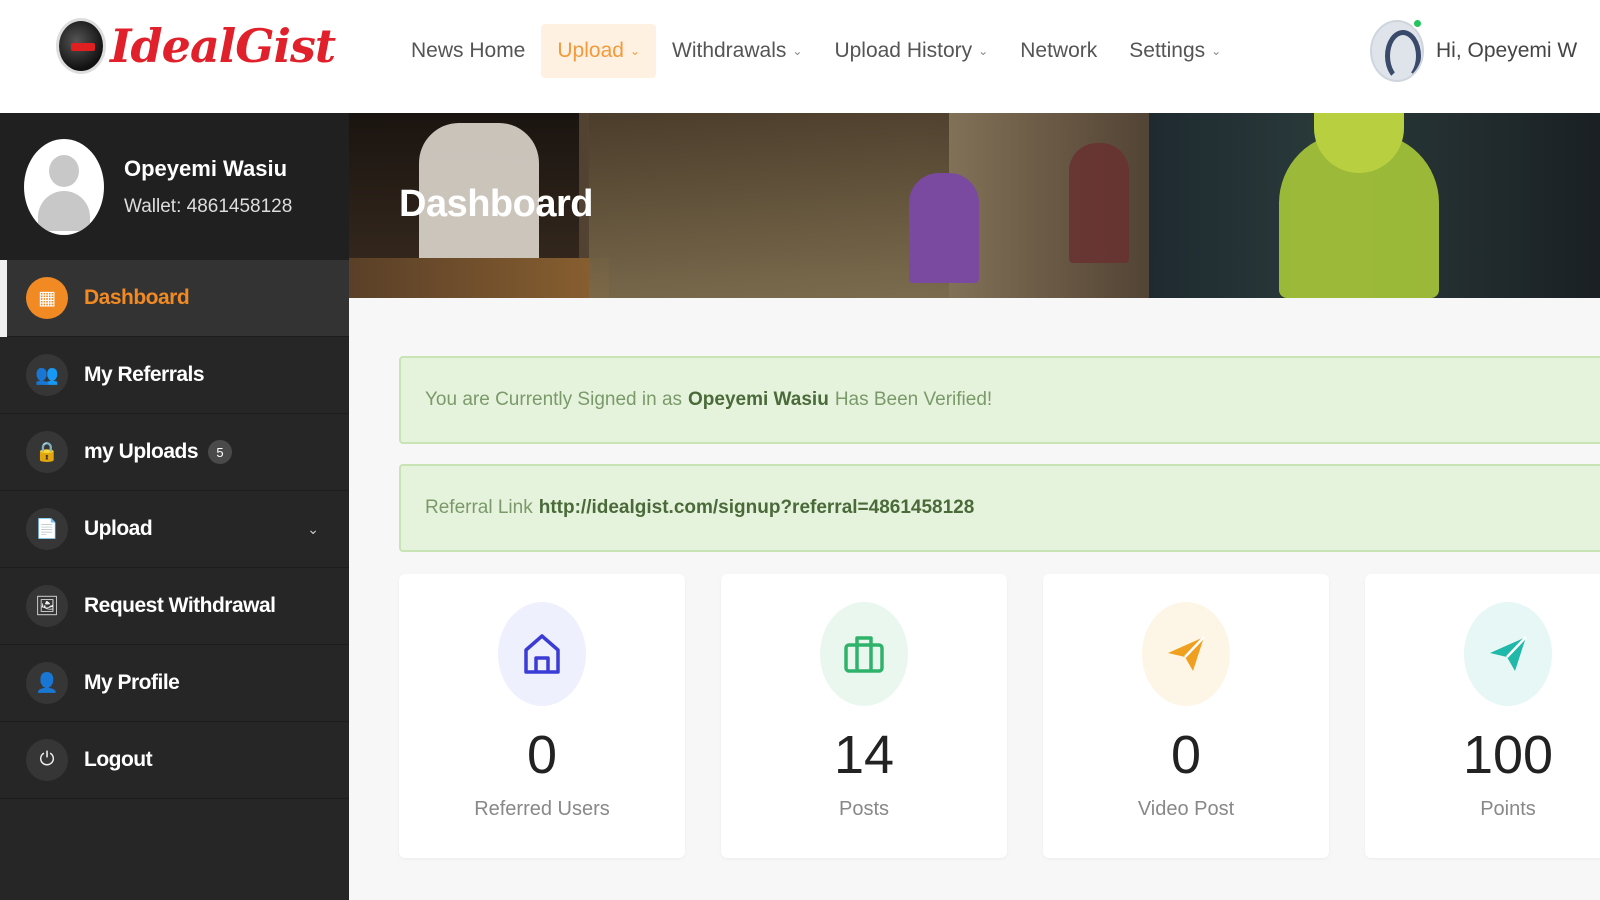 The height and width of the screenshot is (900, 1600). Describe the element at coordinates (174, 529) in the screenshot. I see `sidebar-item-upload: 📄 Upload ⌄` at that location.